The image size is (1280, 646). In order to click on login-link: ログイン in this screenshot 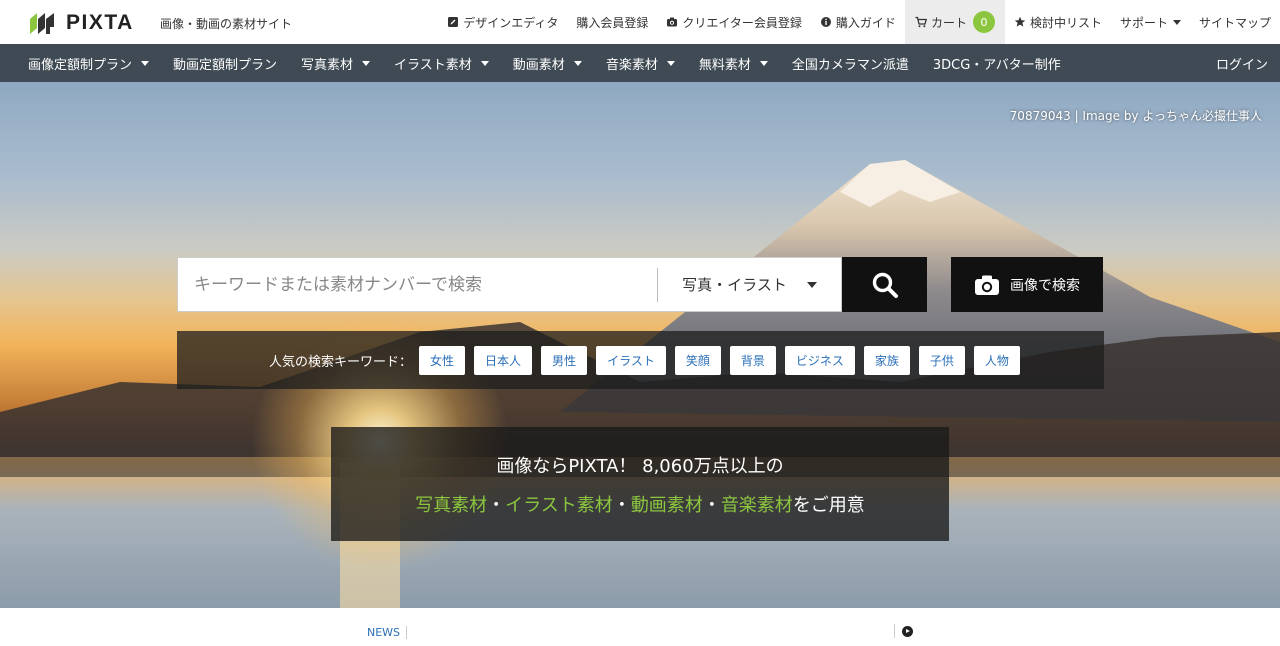, I will do `click(1242, 63)`.